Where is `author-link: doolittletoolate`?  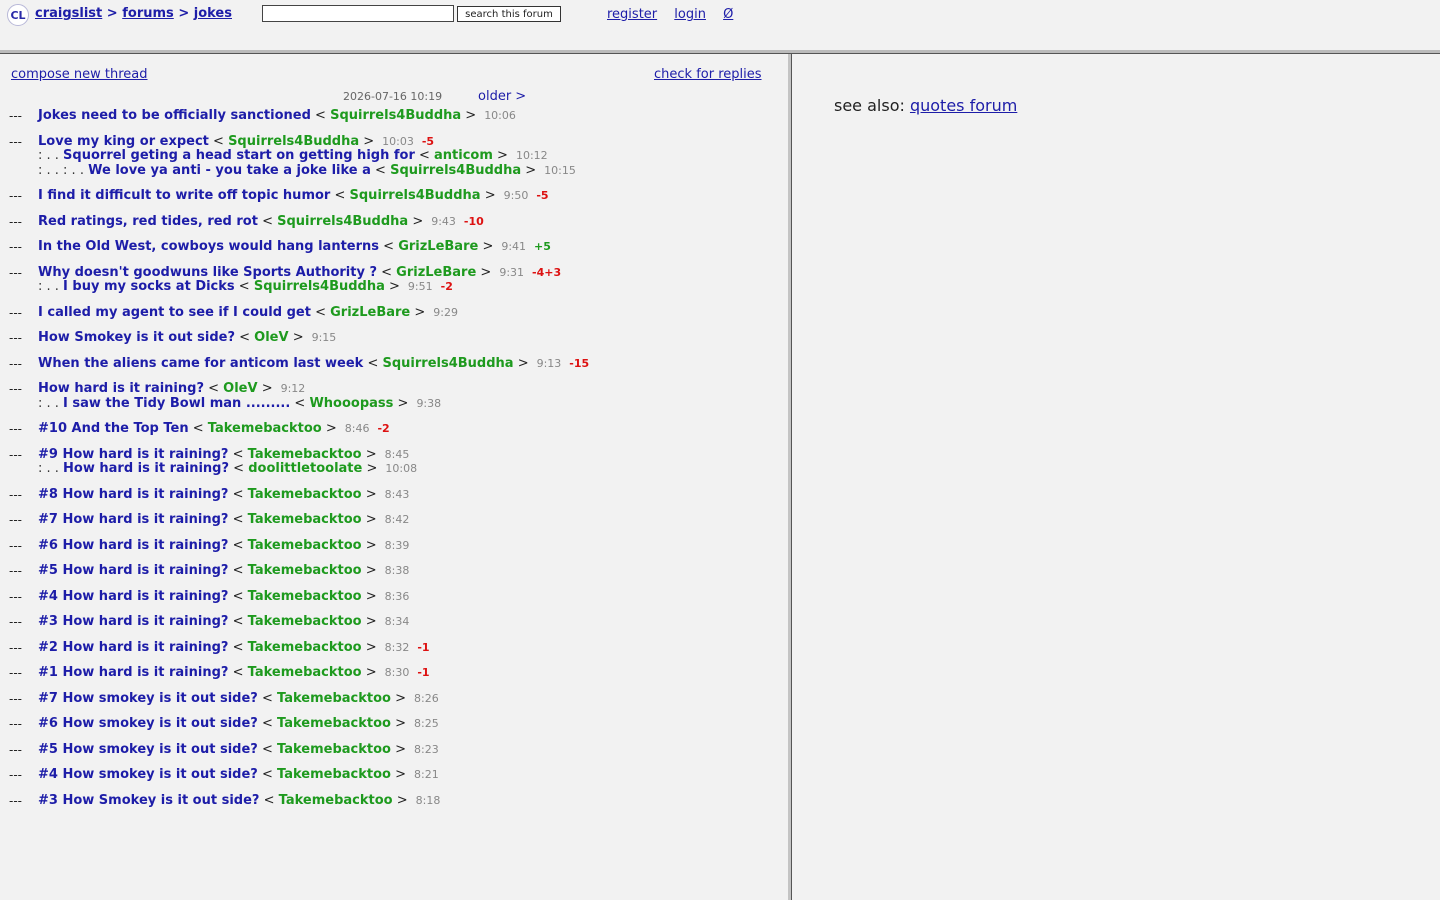
author-link: doolittletoolate is located at coordinates (305, 468).